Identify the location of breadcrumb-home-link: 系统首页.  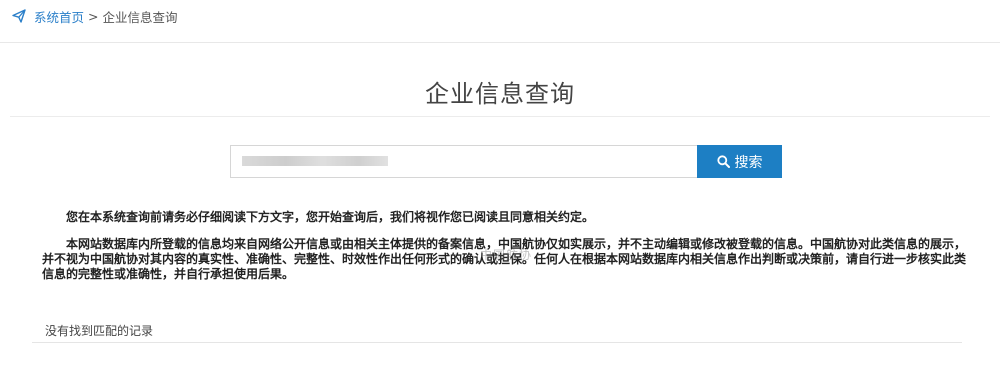
(59, 16).